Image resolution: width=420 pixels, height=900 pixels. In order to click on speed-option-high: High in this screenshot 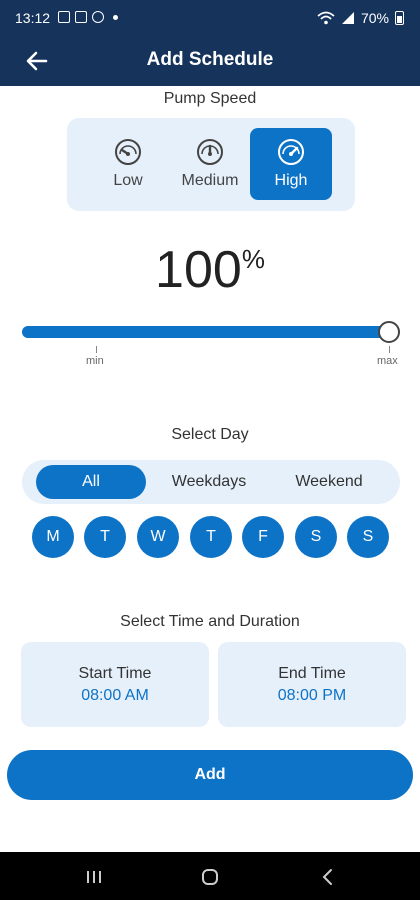, I will do `click(291, 164)`.